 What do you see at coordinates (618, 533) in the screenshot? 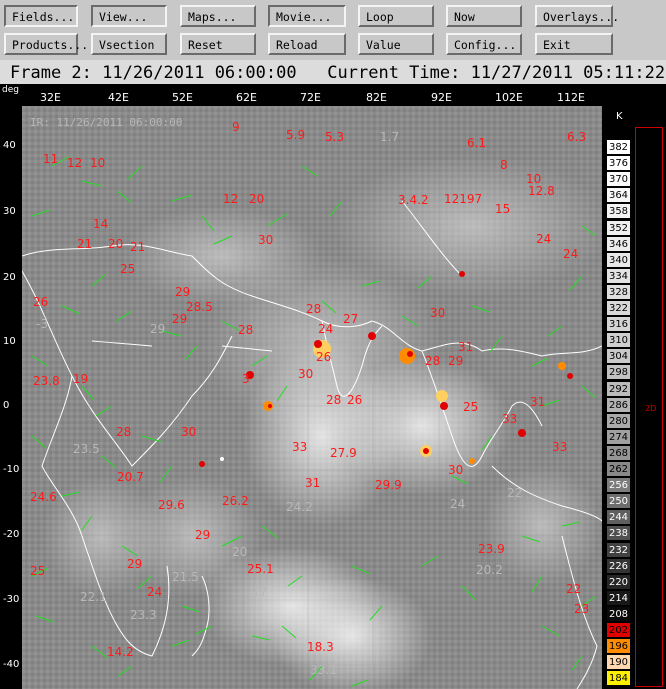
I see `colorbar-swatch: 238` at bounding box center [618, 533].